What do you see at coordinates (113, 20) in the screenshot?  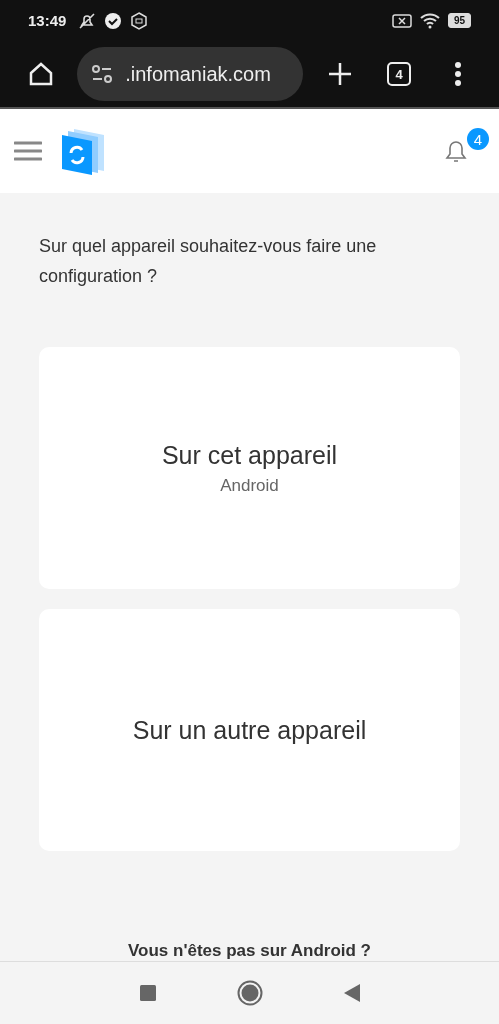 I see `check-circle-icon` at bounding box center [113, 20].